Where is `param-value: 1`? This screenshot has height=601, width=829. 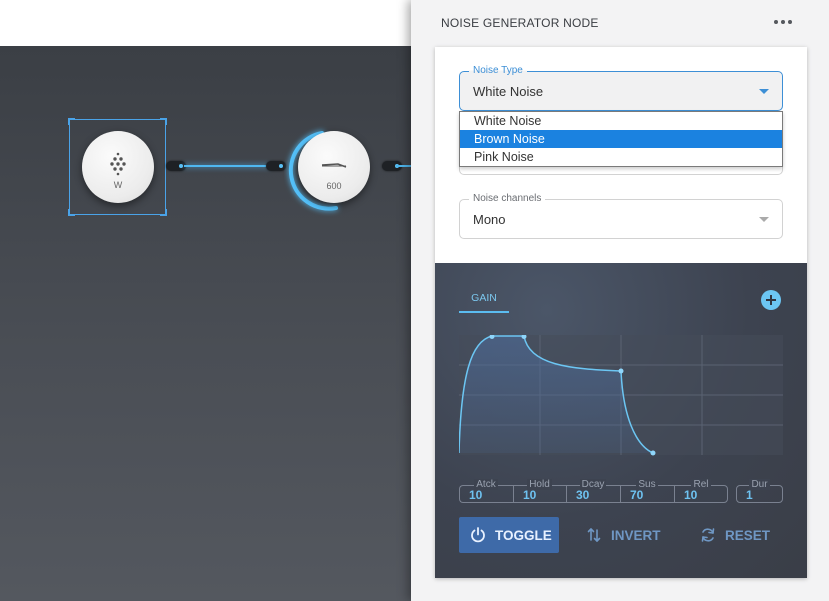
param-value: 1 is located at coordinates (749, 495).